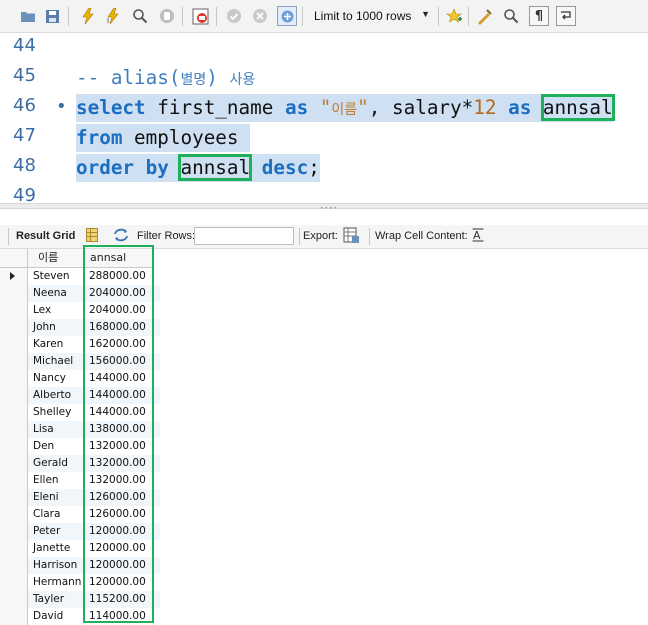  What do you see at coordinates (119, 310) in the screenshot?
I see `cell-annsal: 204000.00` at bounding box center [119, 310].